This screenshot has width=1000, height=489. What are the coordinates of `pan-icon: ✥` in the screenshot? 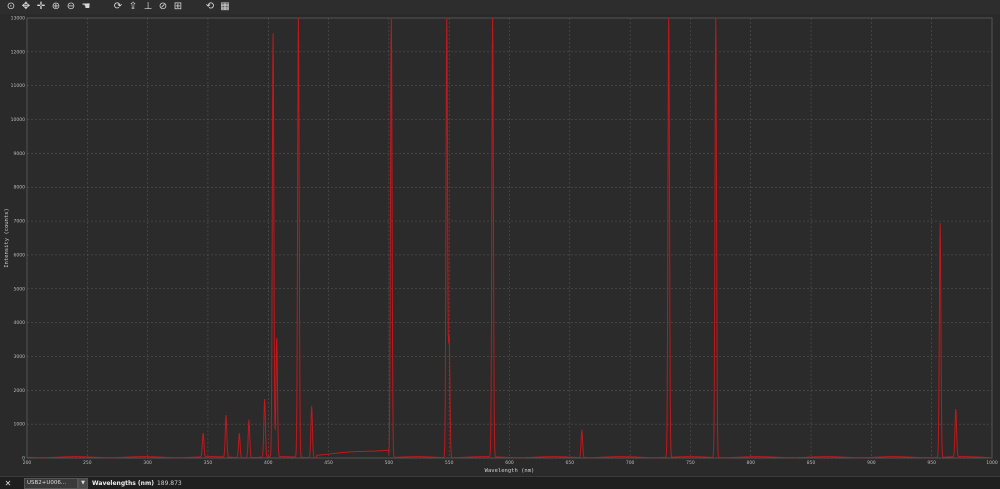 It's located at (26, 7).